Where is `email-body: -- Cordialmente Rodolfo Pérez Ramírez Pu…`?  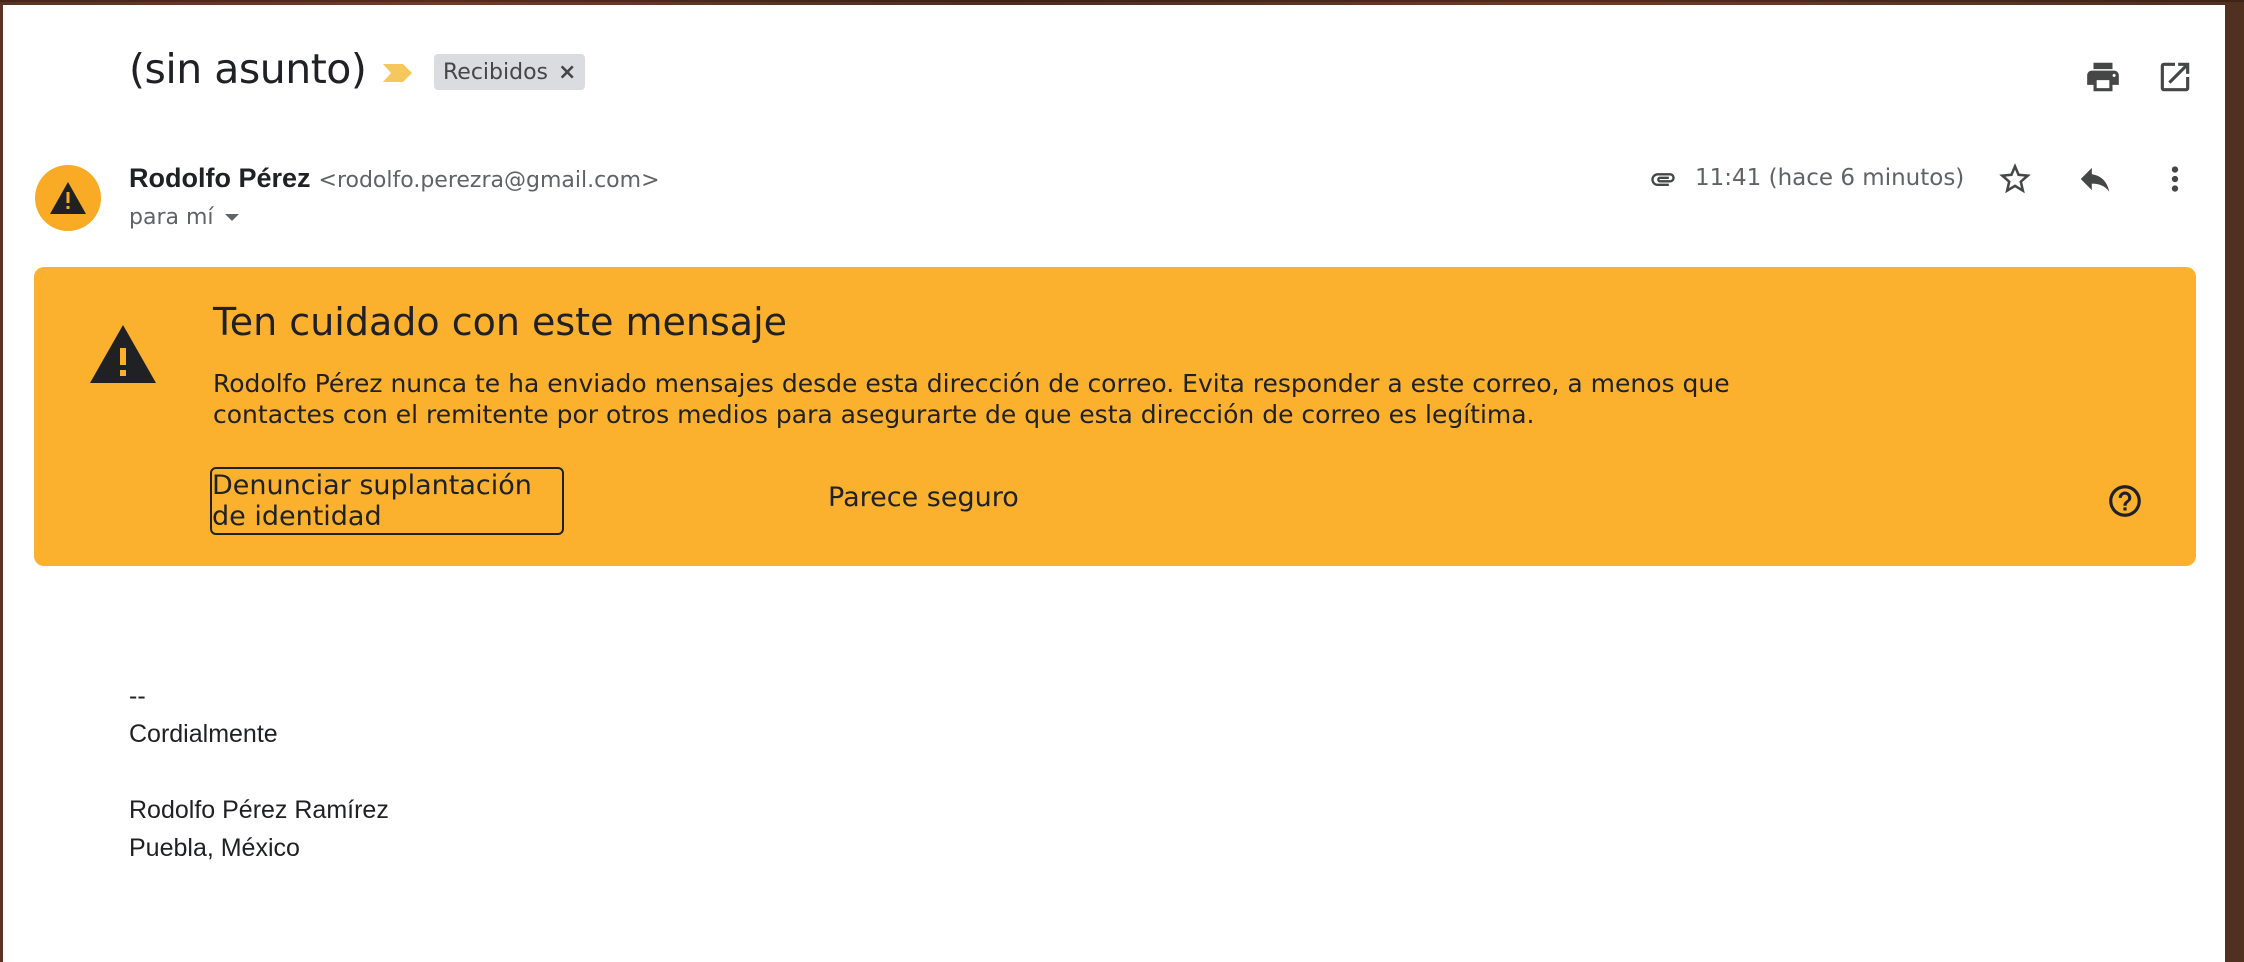 email-body: -- Cordialmente Rodolfo Pérez Ramírez Pu… is located at coordinates (259, 772).